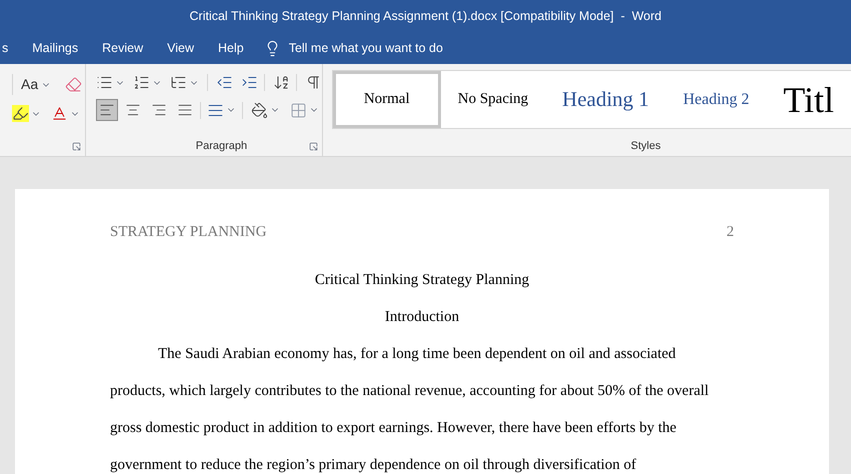 This screenshot has height=474, width=851. Describe the element at coordinates (426, 16) in the screenshot. I see `window-title: Critical Thinking Strategy Planning Assignment (1).docx [Compatibility Mode] - Word` at that location.